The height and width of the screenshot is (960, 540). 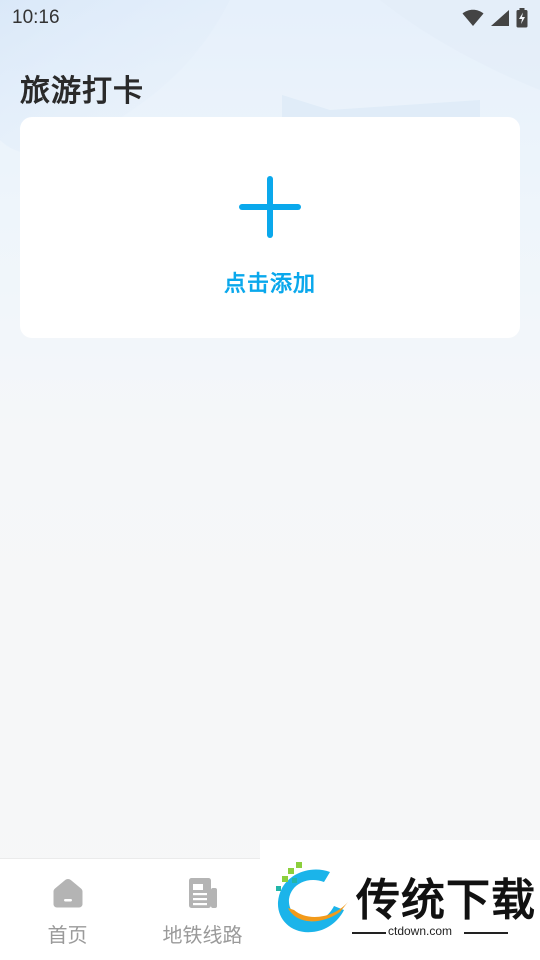 I want to click on add-label: 点击添加, so click(x=269, y=284).